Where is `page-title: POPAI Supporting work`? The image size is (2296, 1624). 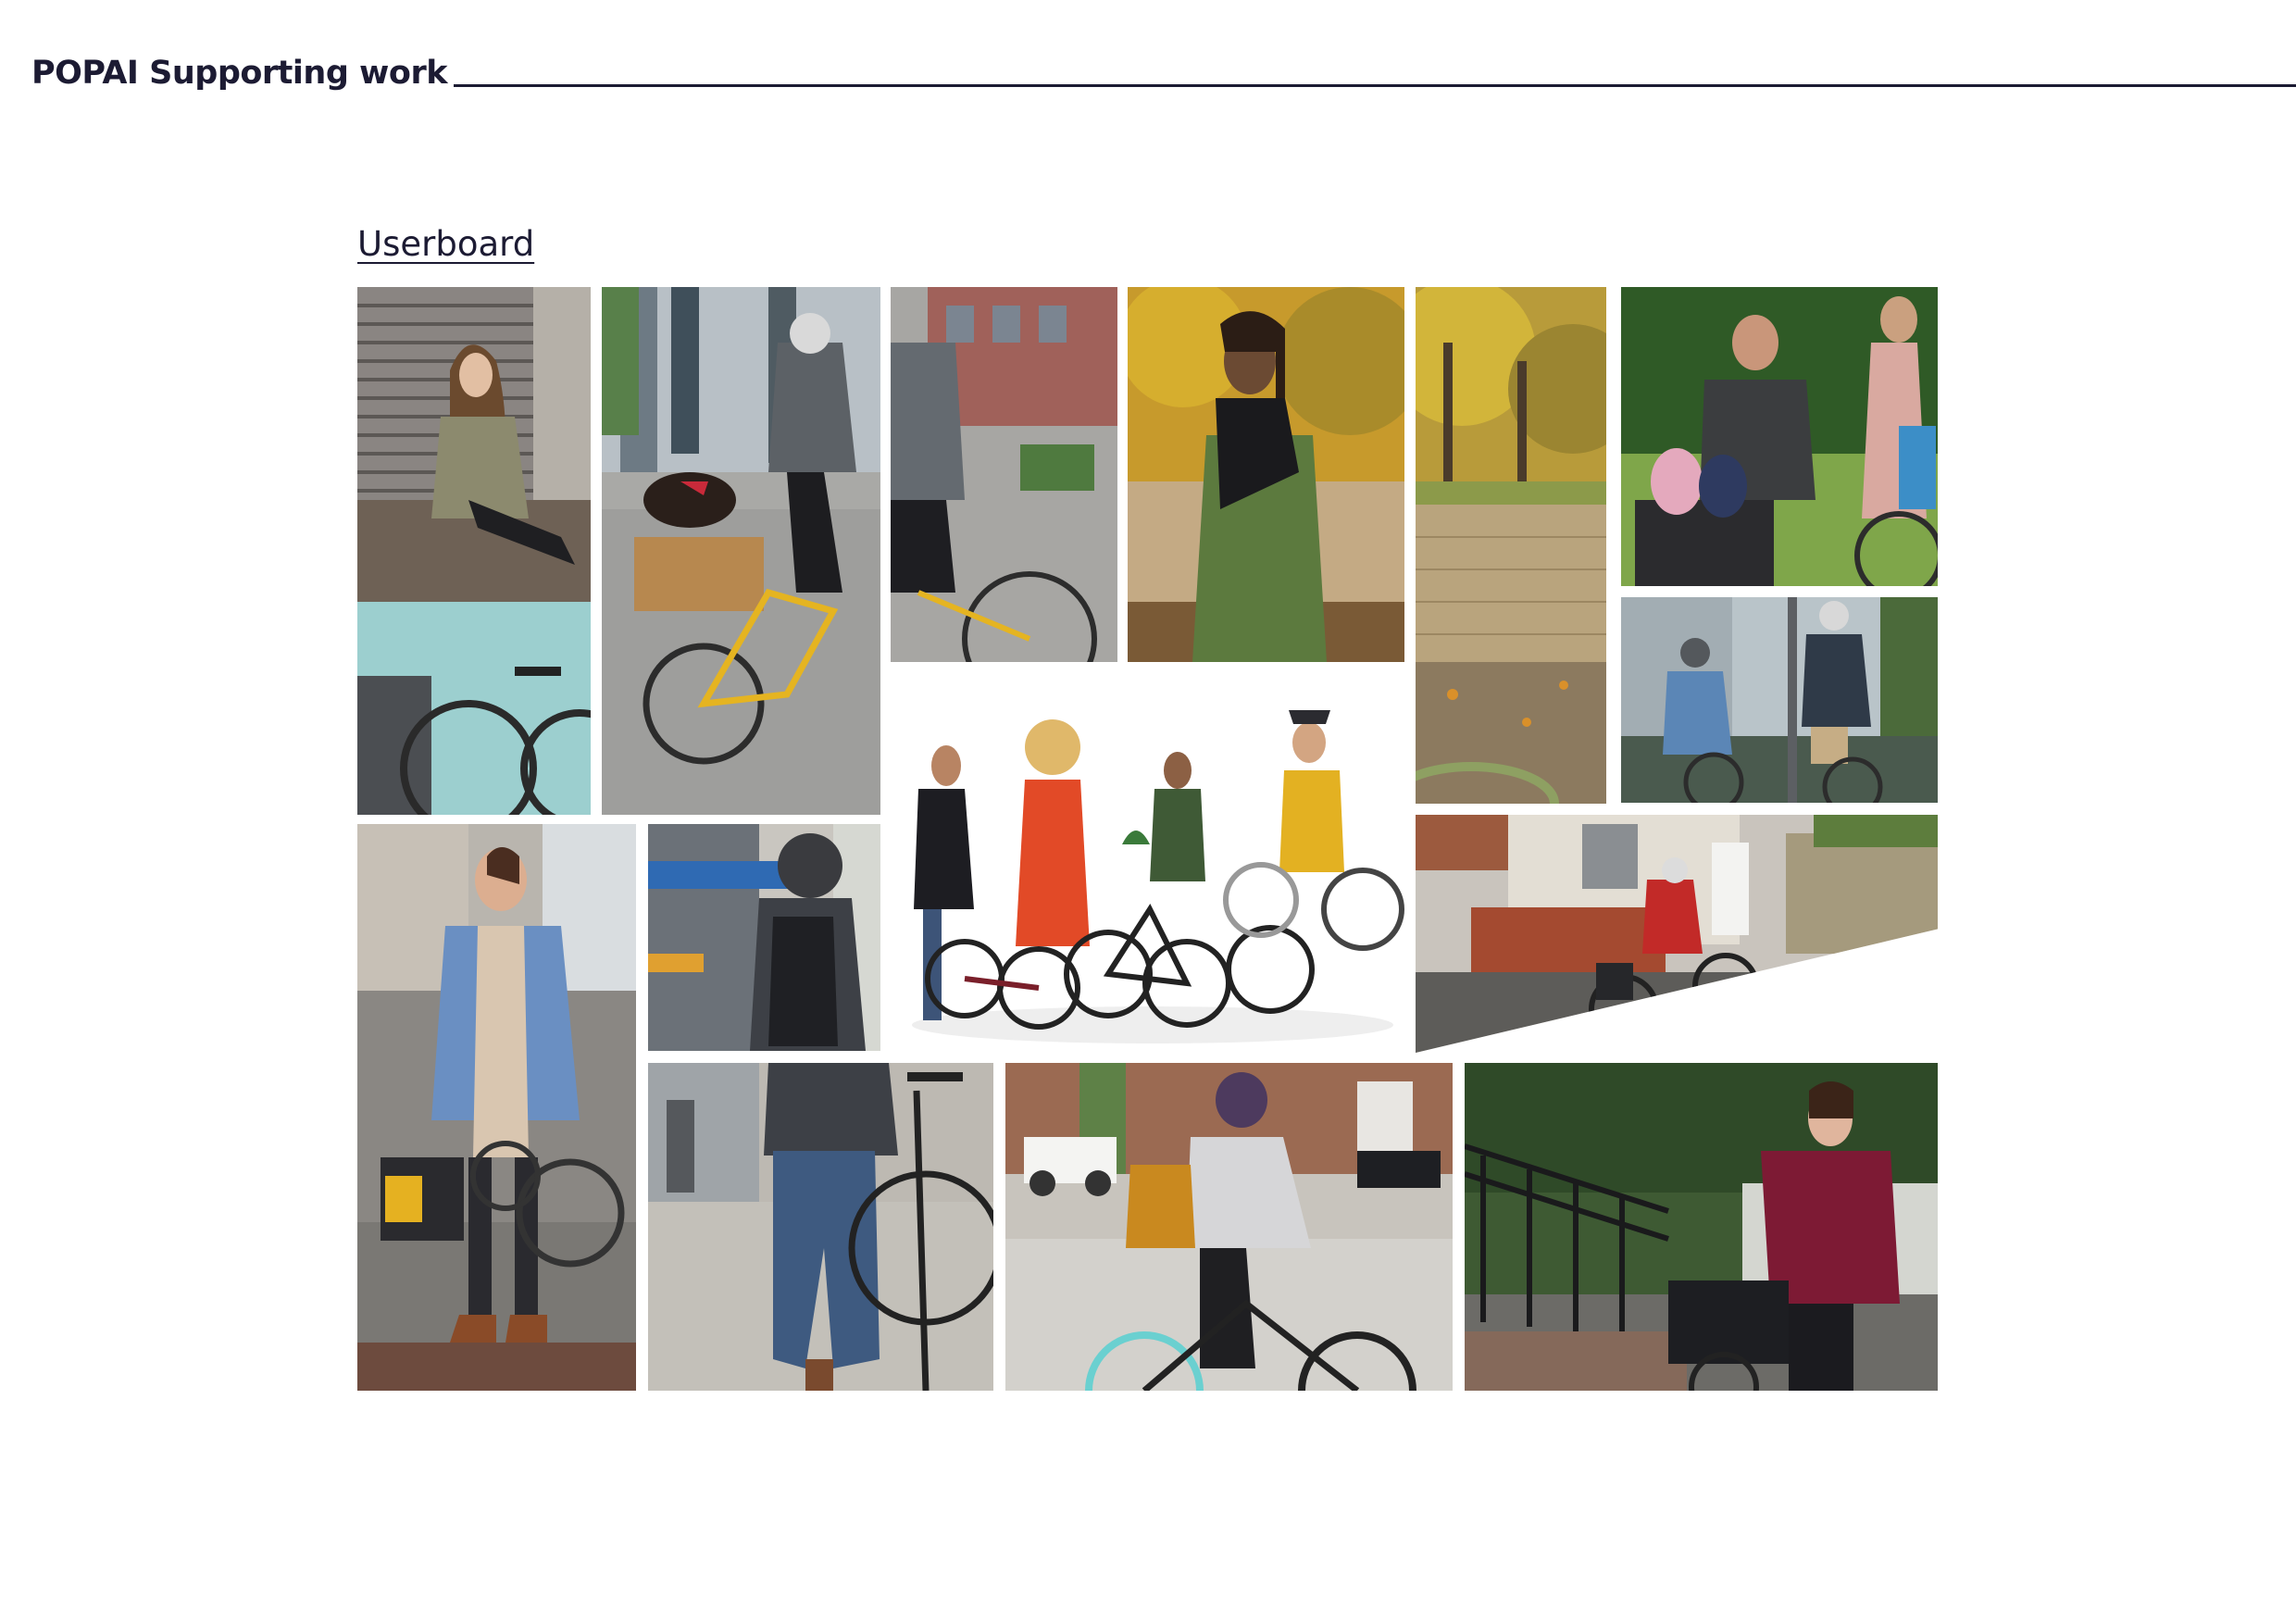
page-title: POPAI Supporting work is located at coordinates (239, 73).